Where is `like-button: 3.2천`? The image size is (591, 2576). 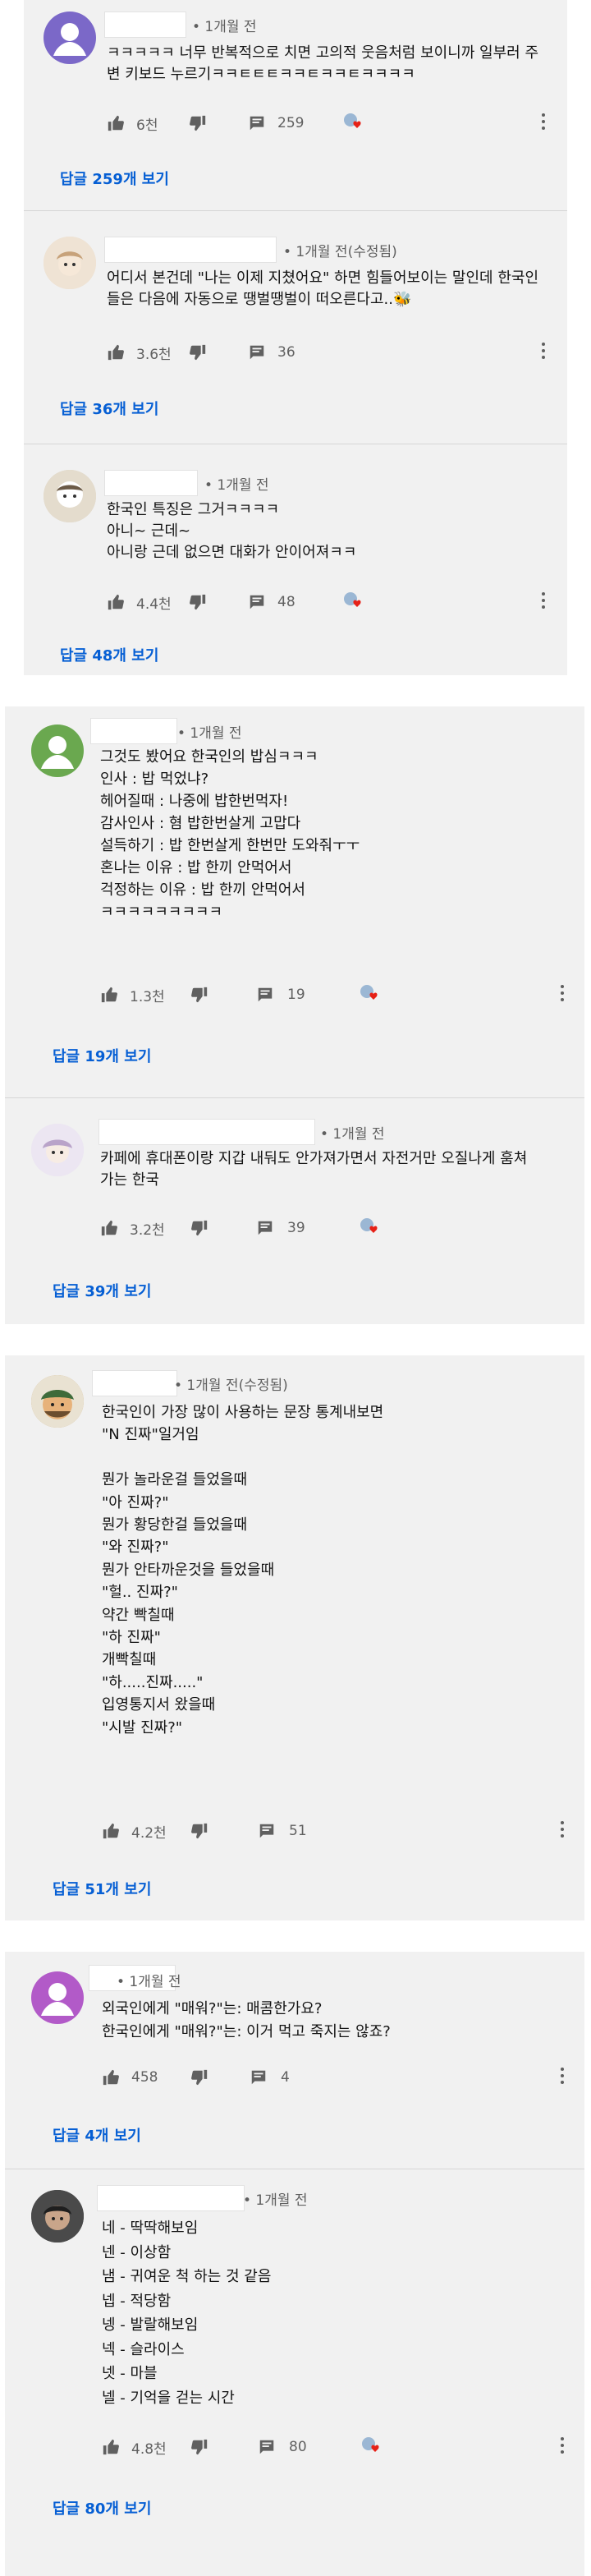 like-button: 3.2천 is located at coordinates (132, 1228).